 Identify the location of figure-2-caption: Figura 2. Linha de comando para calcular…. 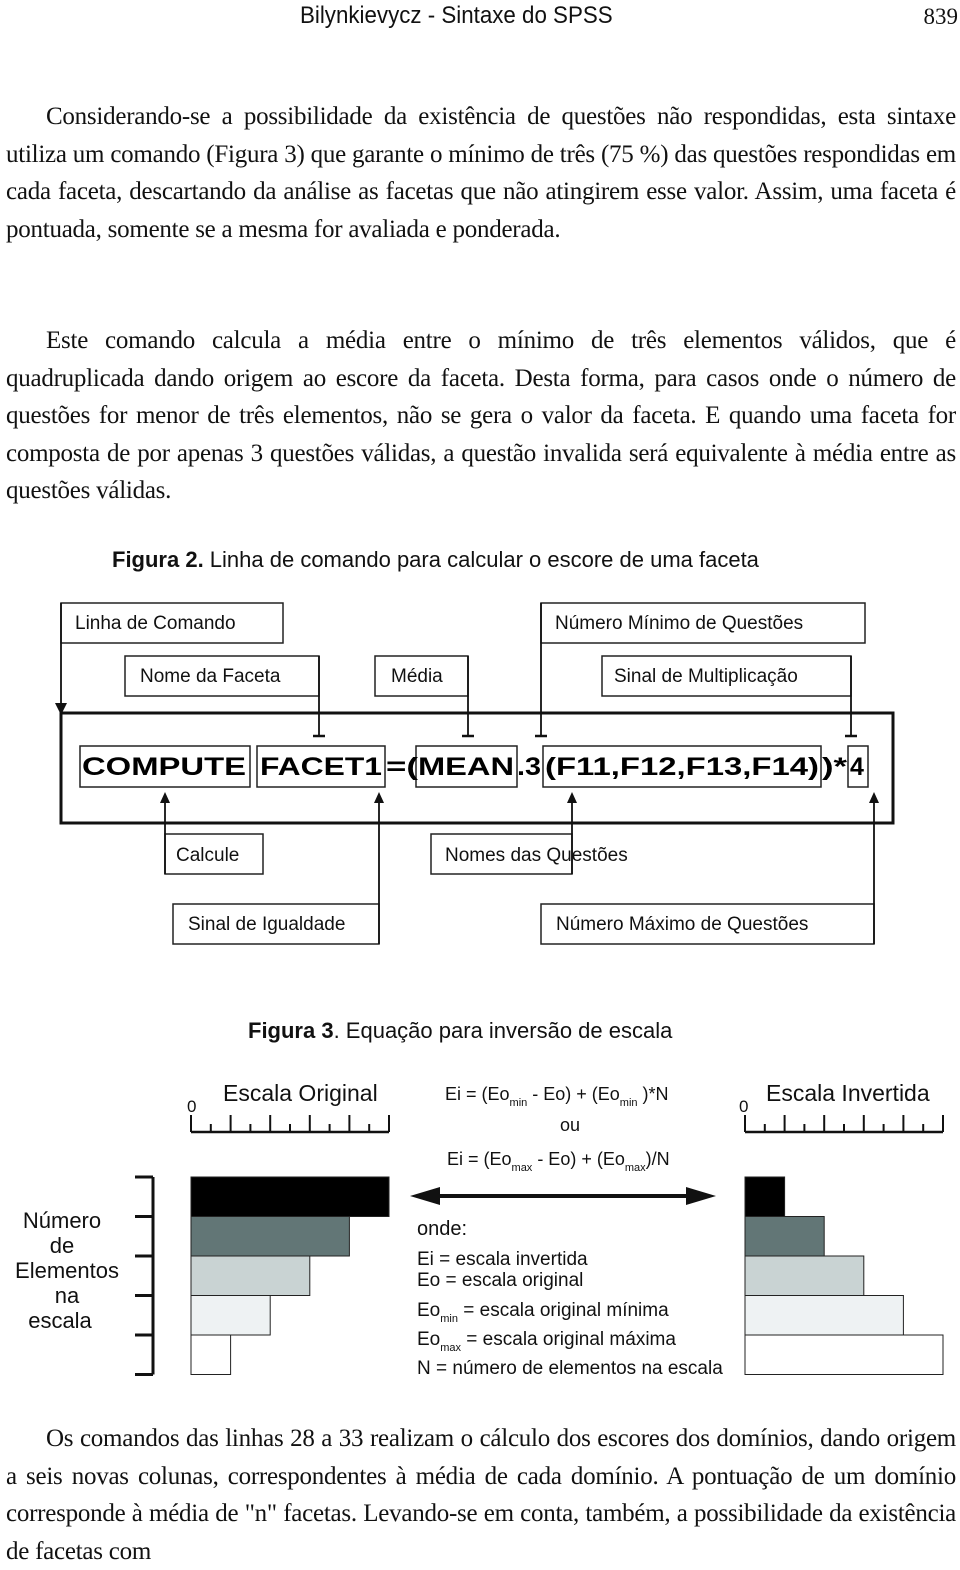
(435, 560).